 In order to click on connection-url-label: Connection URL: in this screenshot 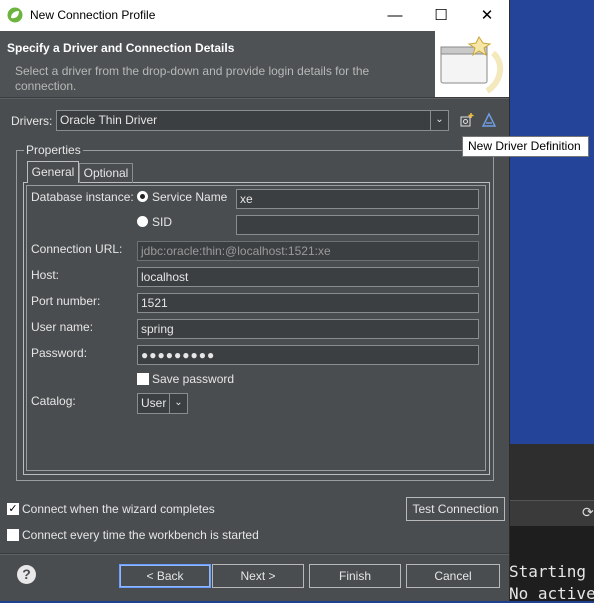, I will do `click(77, 249)`.